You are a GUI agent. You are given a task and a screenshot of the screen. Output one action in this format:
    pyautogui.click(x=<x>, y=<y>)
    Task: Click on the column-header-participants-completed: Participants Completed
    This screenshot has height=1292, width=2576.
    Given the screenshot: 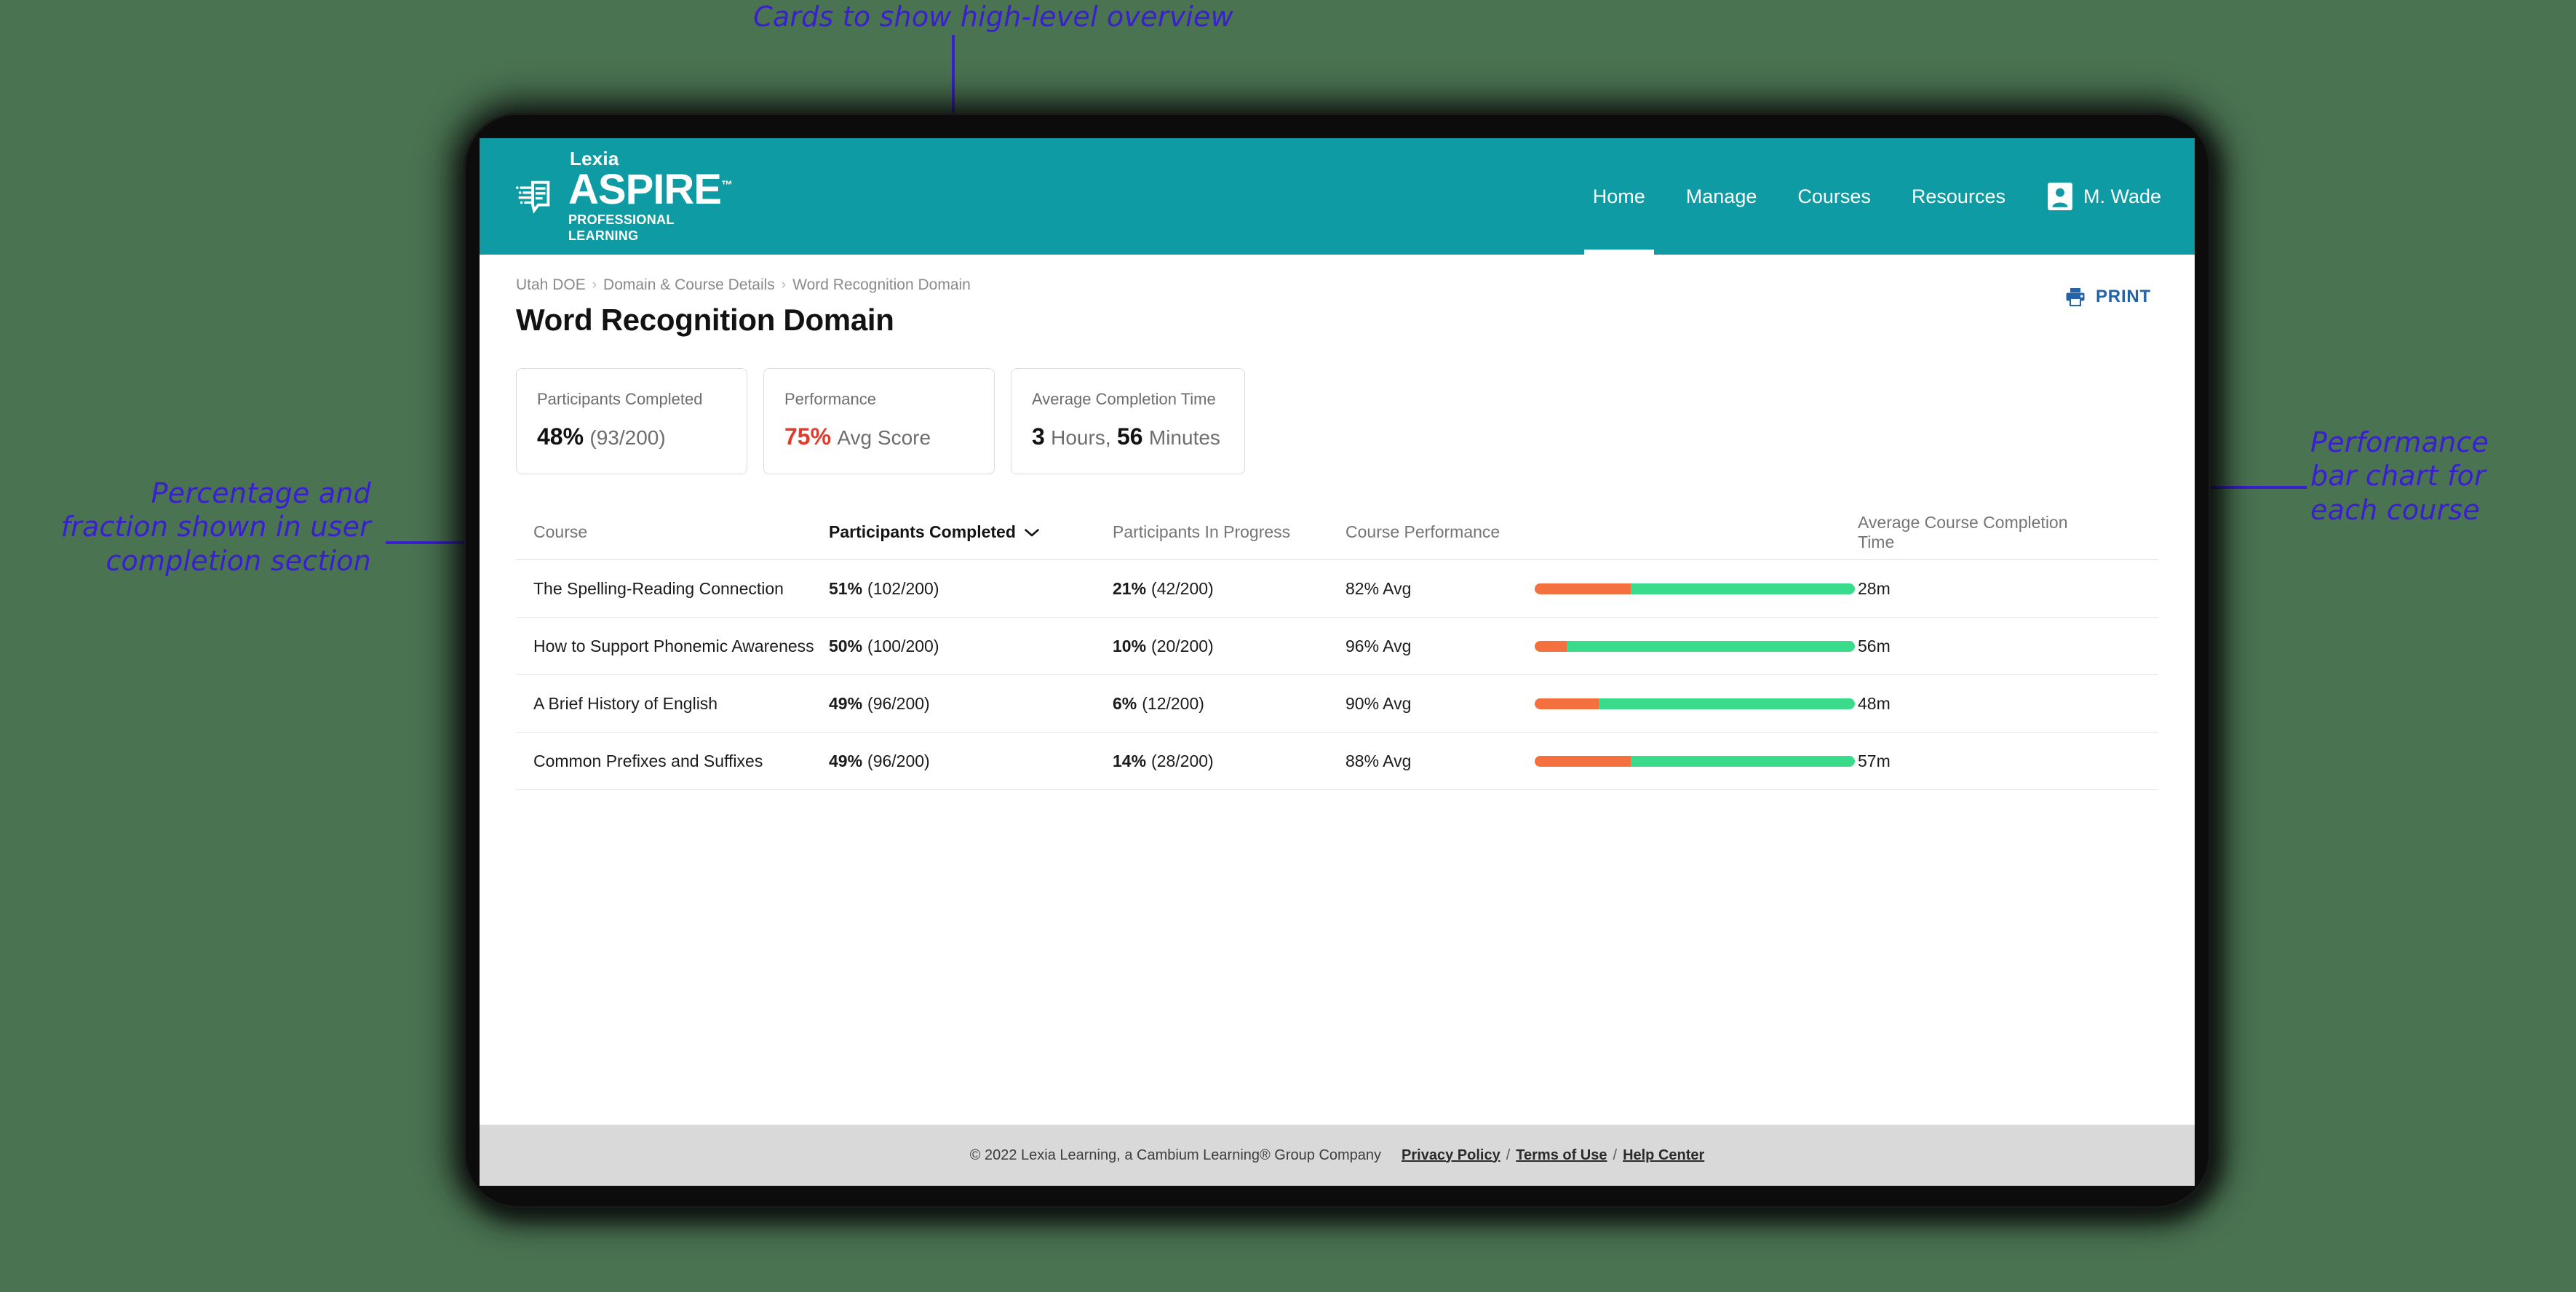 What is the action you would take?
    pyautogui.click(x=971, y=532)
    